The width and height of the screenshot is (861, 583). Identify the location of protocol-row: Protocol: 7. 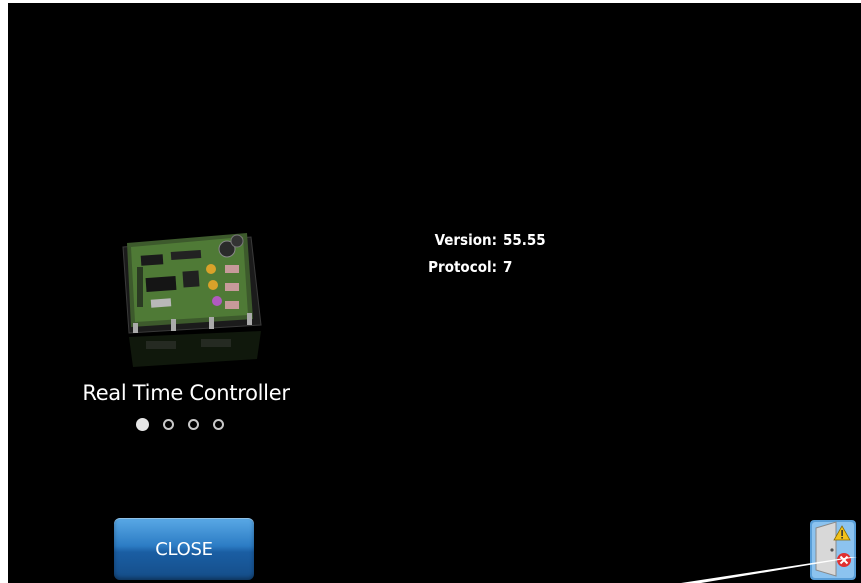
(476, 267).